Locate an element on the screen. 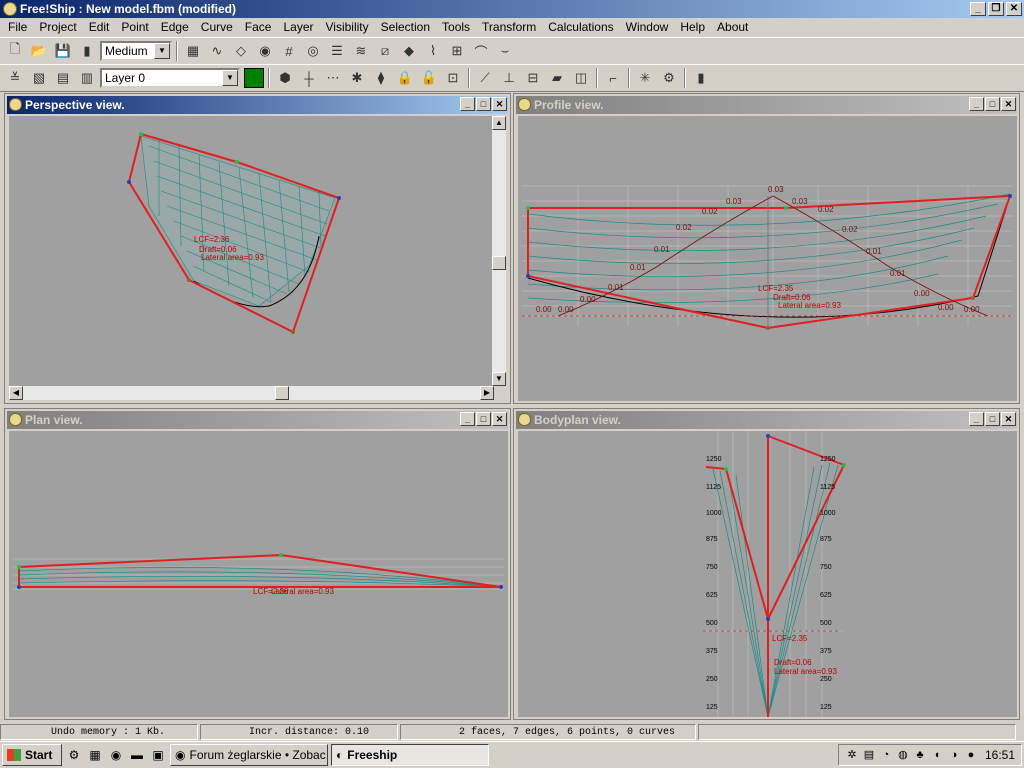 This screenshot has height=768, width=1024. menu-transform: Transform is located at coordinates (509, 27).